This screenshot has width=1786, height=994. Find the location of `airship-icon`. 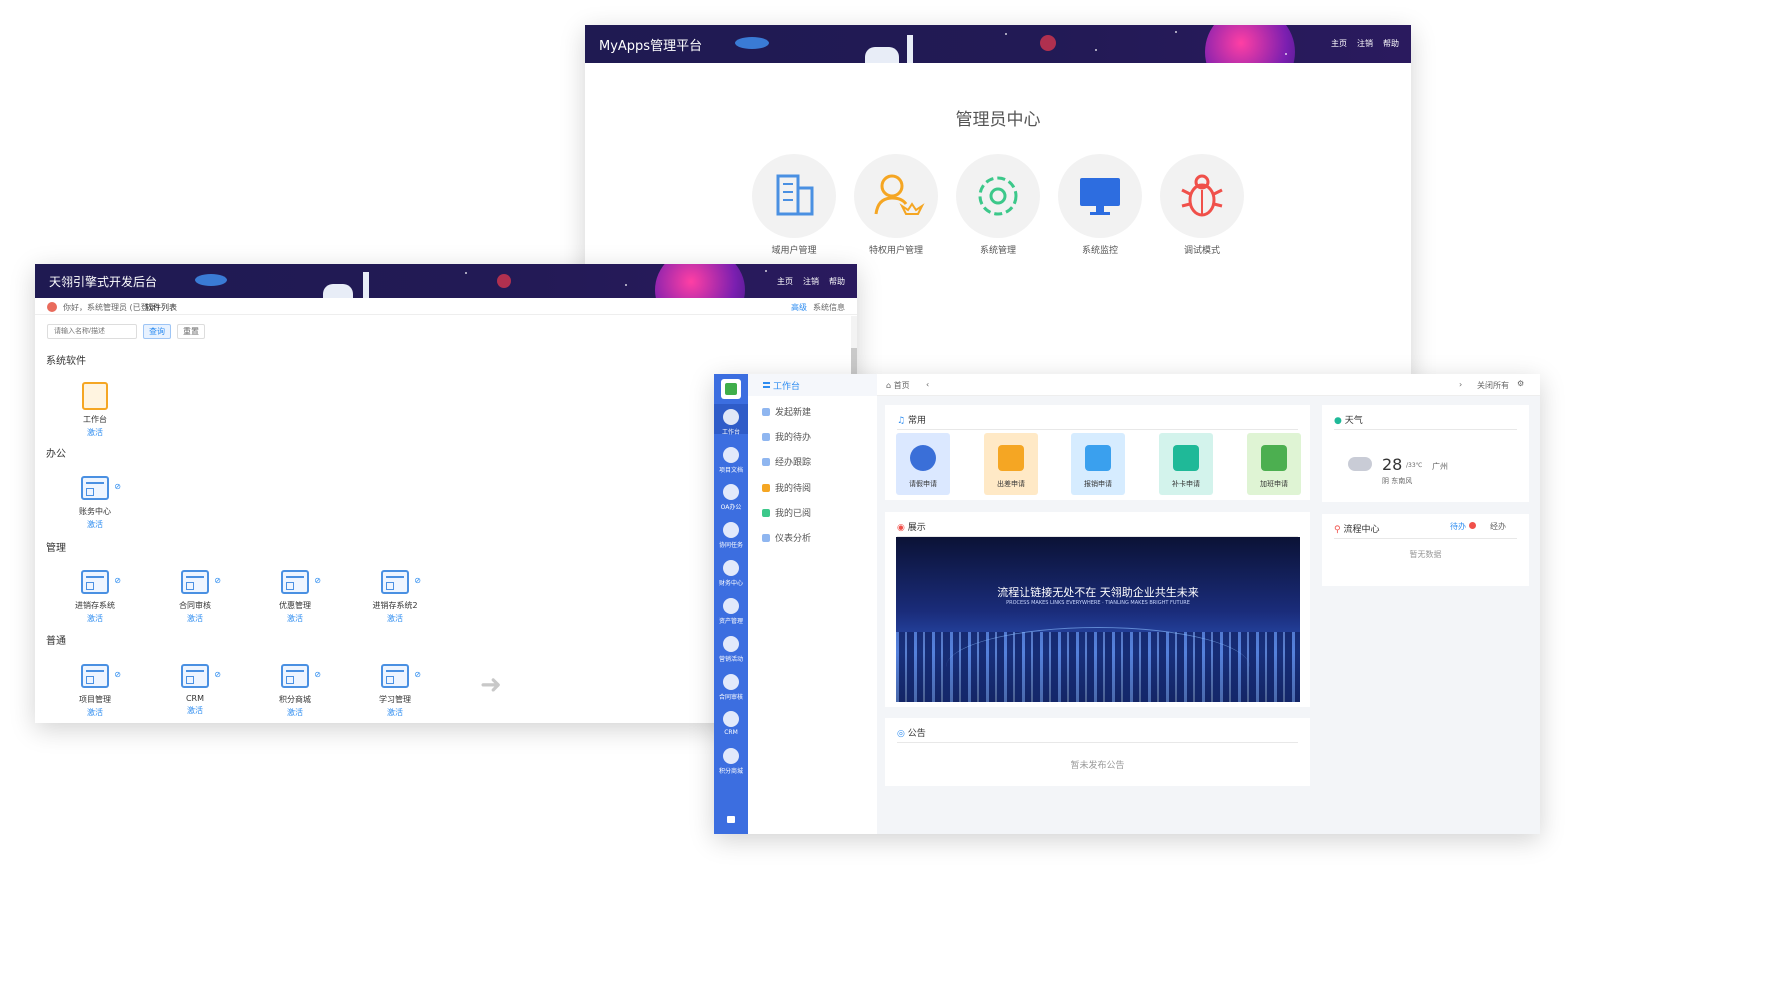

airship-icon is located at coordinates (752, 43).